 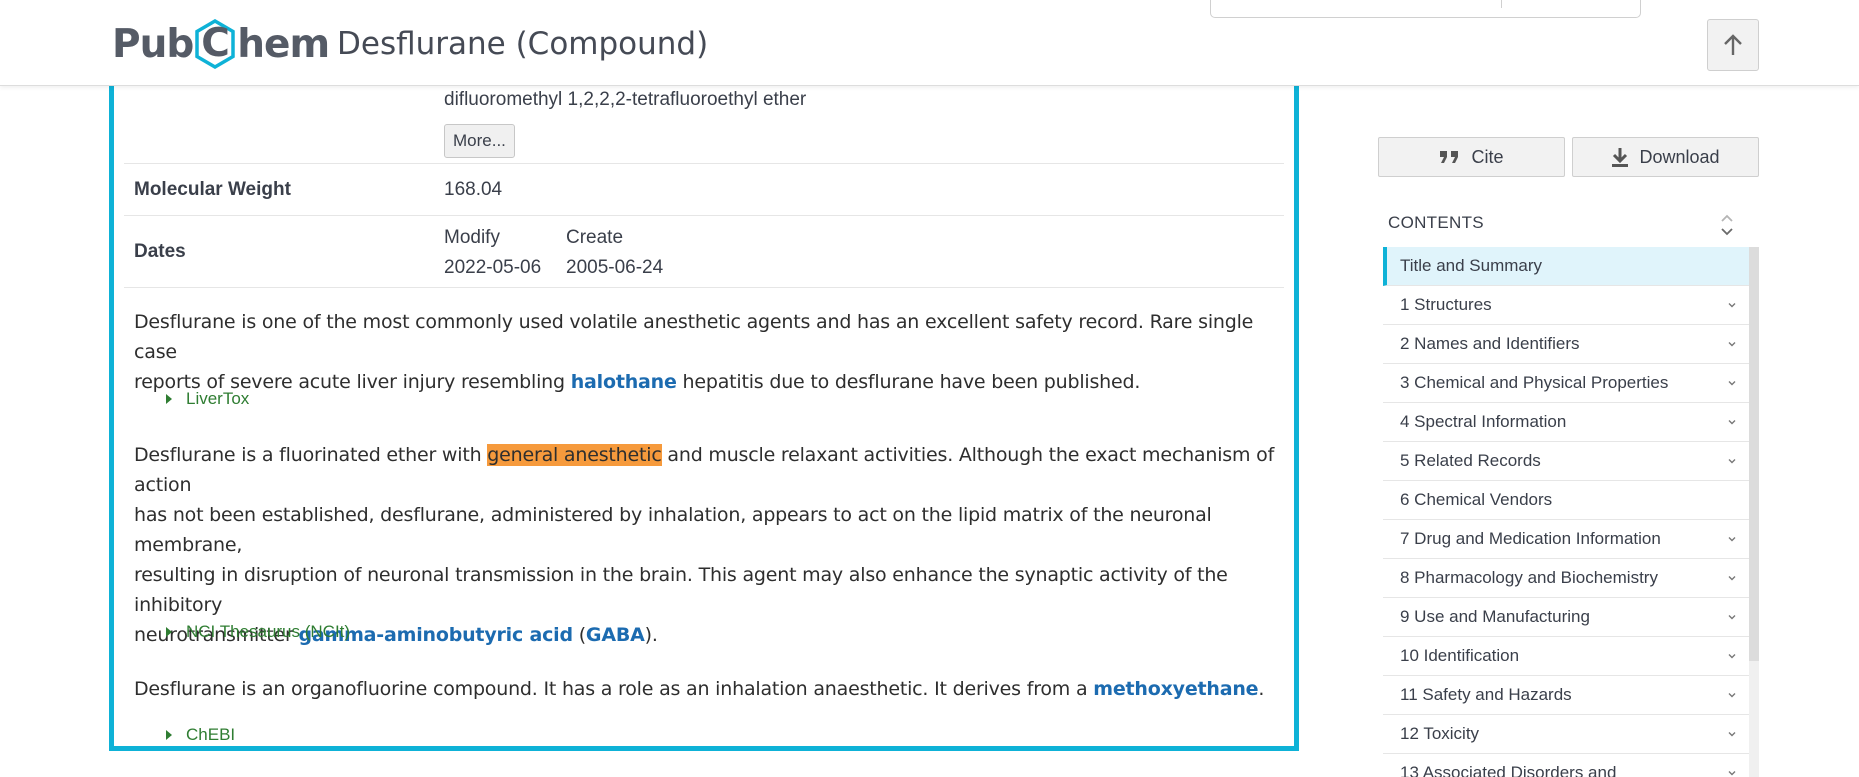 I want to click on sort-icon, so click(x=1727, y=225).